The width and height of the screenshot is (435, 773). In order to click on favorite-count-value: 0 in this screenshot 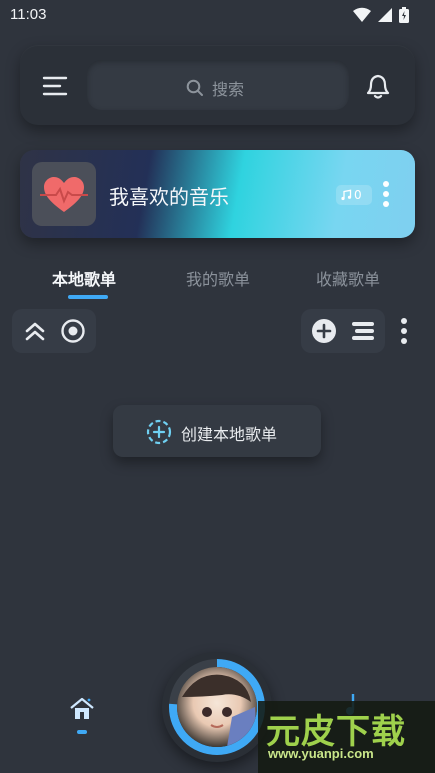, I will do `click(358, 195)`.